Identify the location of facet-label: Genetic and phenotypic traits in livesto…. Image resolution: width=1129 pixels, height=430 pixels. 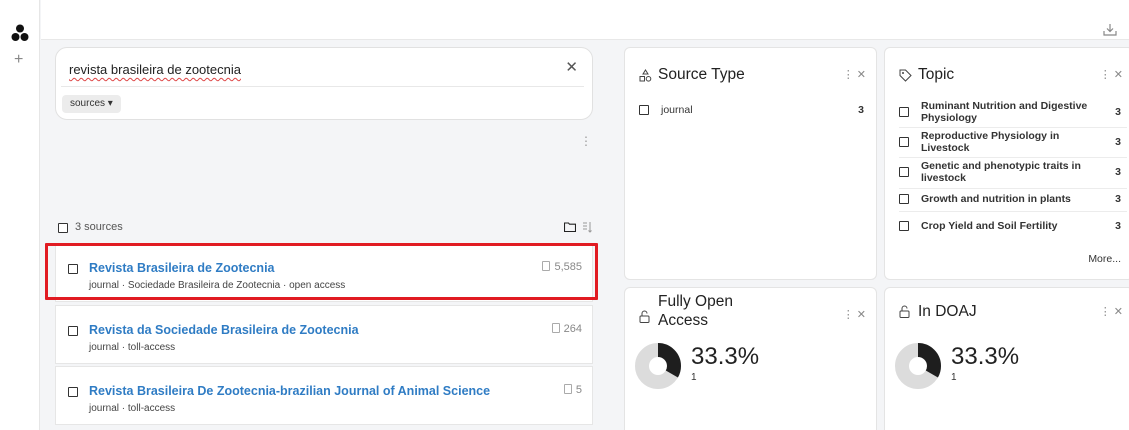
(1001, 172).